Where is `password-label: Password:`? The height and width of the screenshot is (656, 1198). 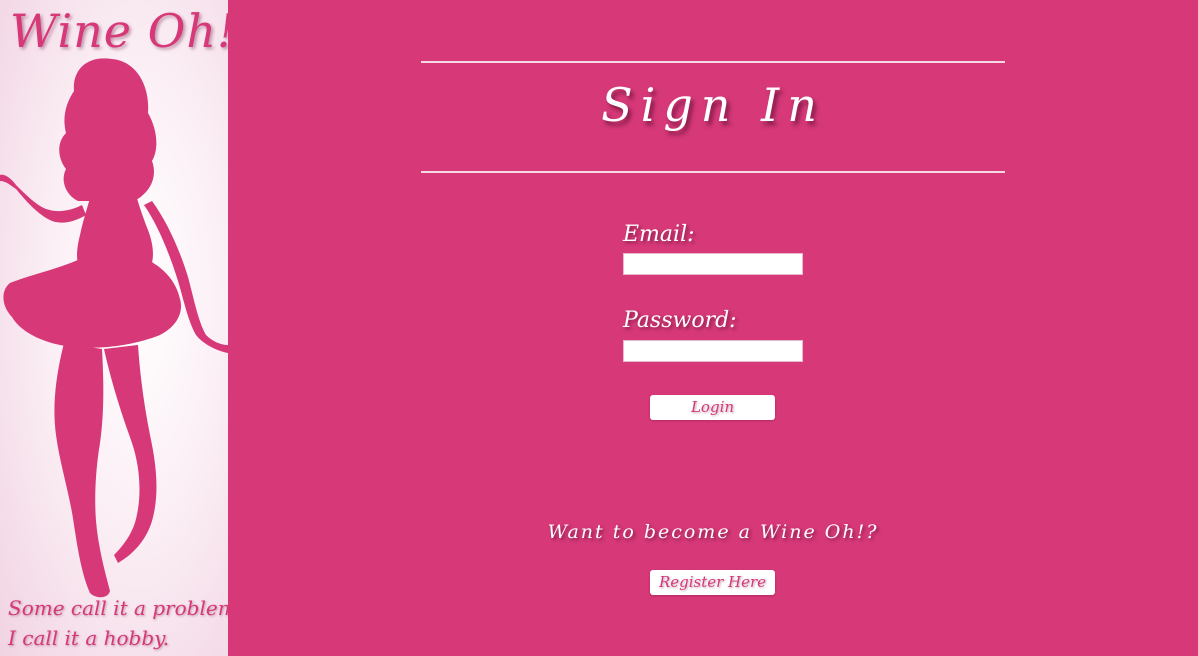 password-label: Password: is located at coordinates (680, 320).